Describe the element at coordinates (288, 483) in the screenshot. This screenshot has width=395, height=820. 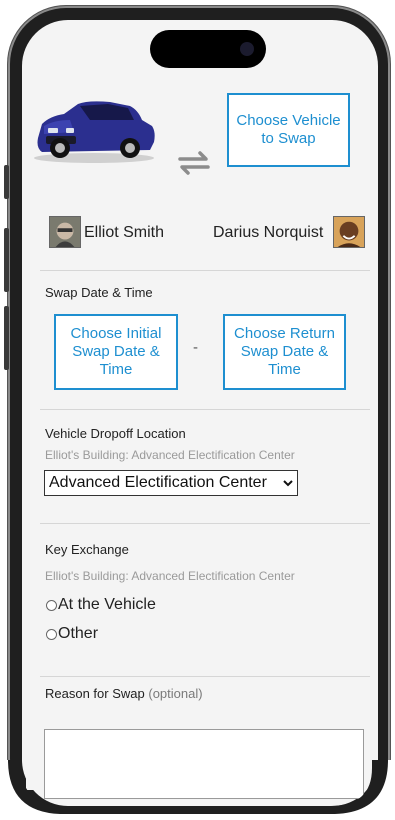
I see `chevron-down-icon` at that location.